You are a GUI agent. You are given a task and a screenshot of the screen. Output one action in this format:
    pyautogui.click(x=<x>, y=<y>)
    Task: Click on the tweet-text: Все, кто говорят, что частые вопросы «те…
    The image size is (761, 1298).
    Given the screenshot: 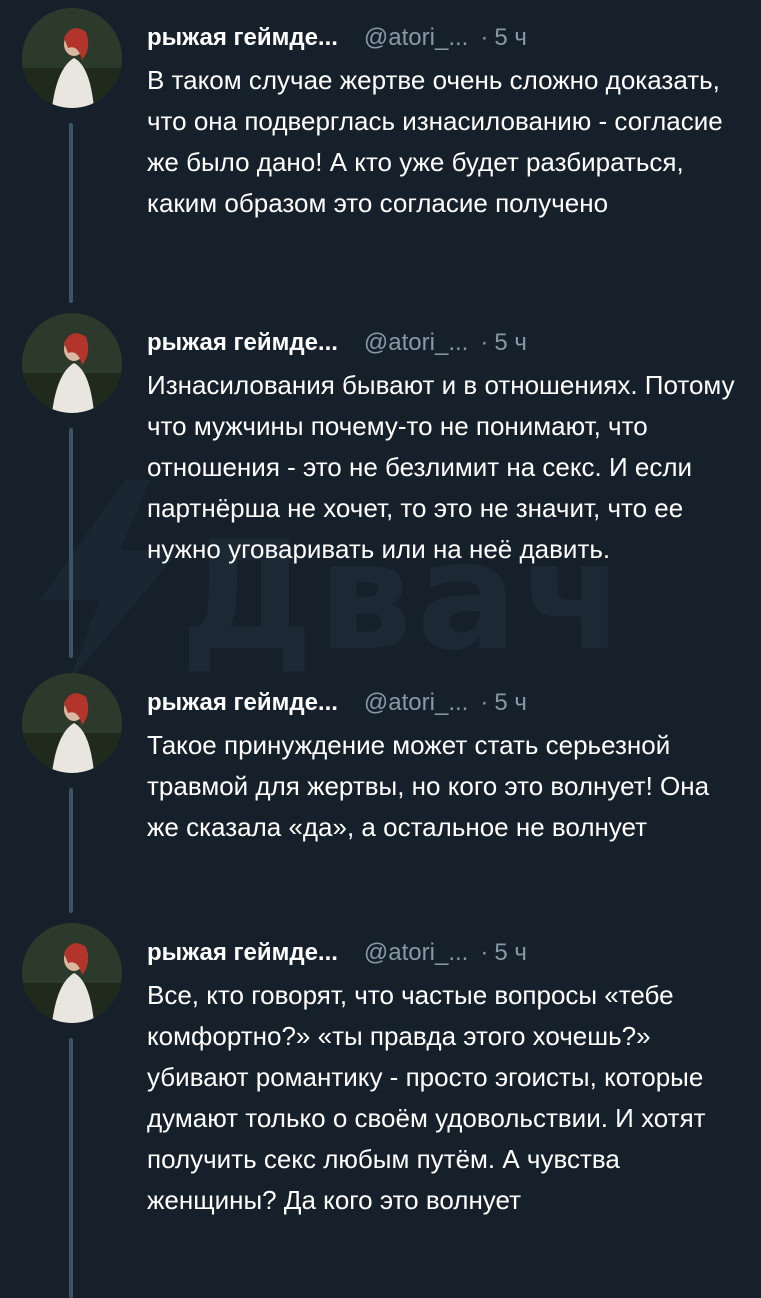 What is the action you would take?
    pyautogui.click(x=426, y=1097)
    